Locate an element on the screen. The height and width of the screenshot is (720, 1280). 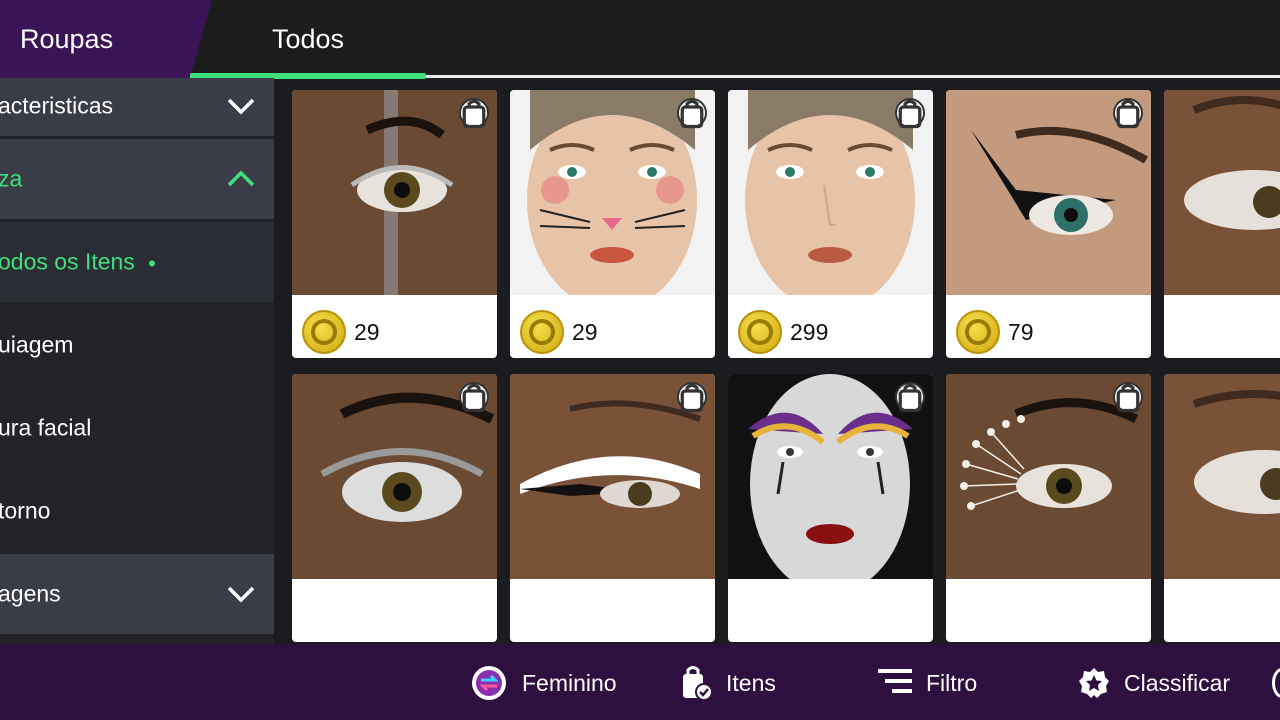
sidebar-item-label-wrap: odos os Itens is located at coordinates (77, 262).